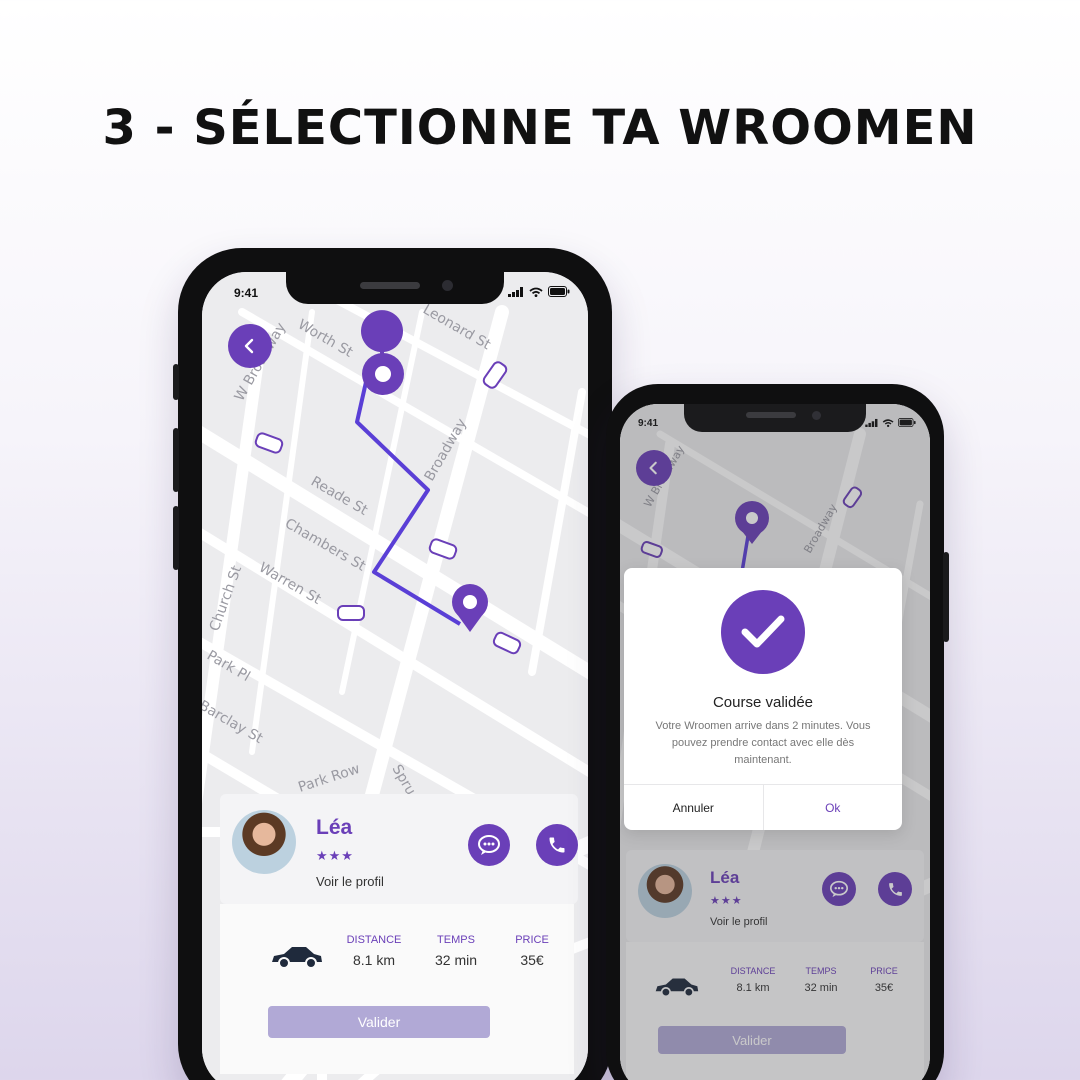  What do you see at coordinates (456, 960) in the screenshot?
I see `time-value: 32 min` at bounding box center [456, 960].